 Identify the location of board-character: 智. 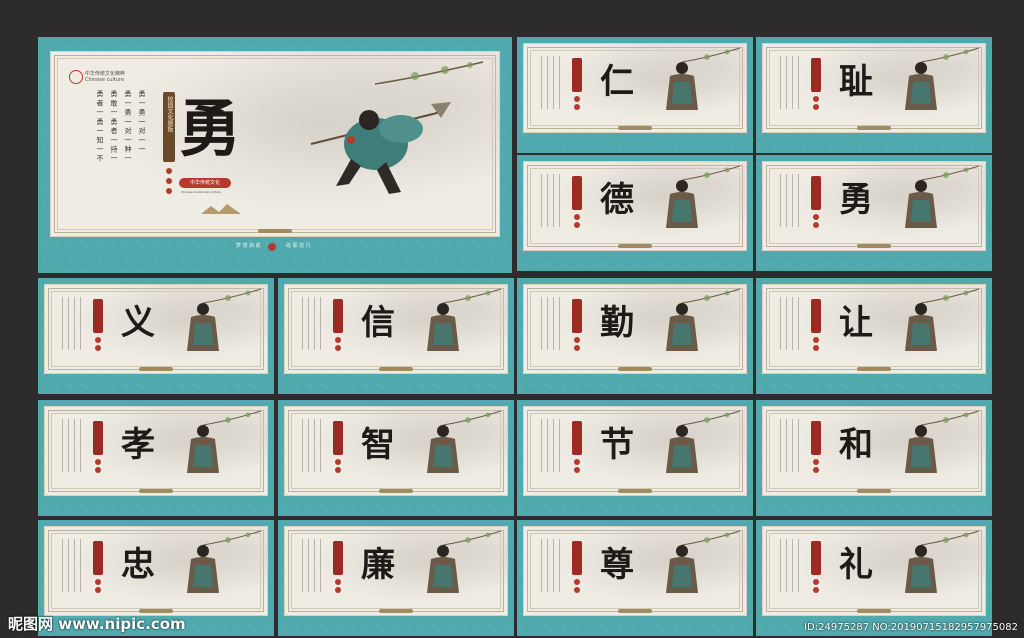
(378, 445).